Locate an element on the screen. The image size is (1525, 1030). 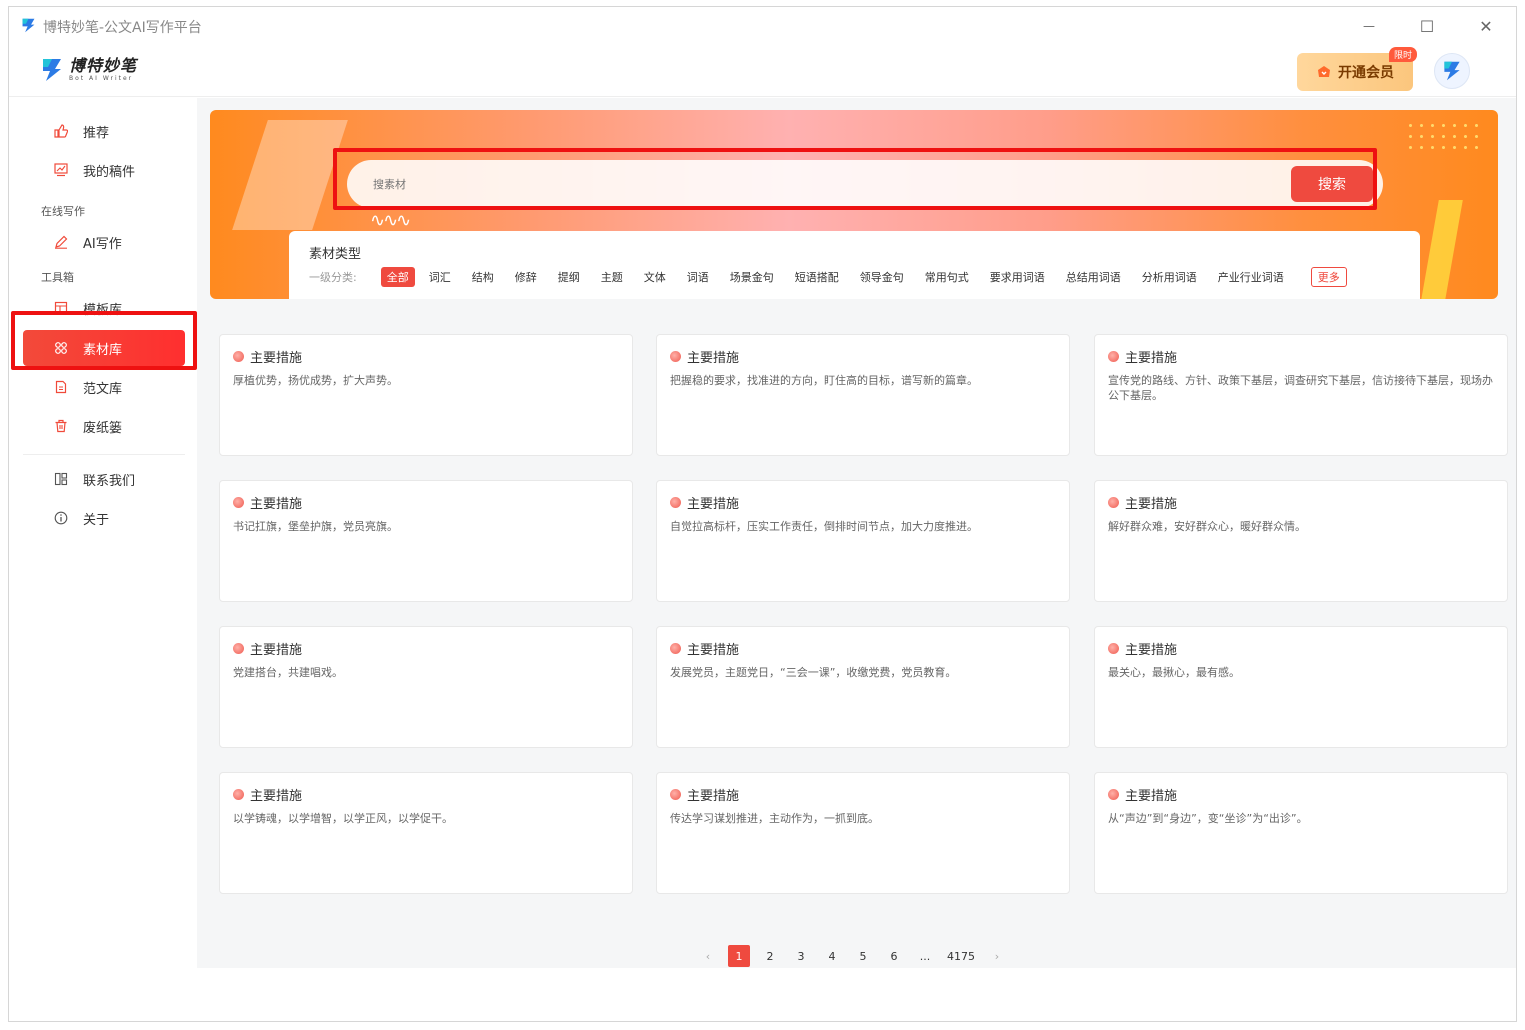
sidebar-item-my-drafts: 我的稿件 is located at coordinates (104, 170).